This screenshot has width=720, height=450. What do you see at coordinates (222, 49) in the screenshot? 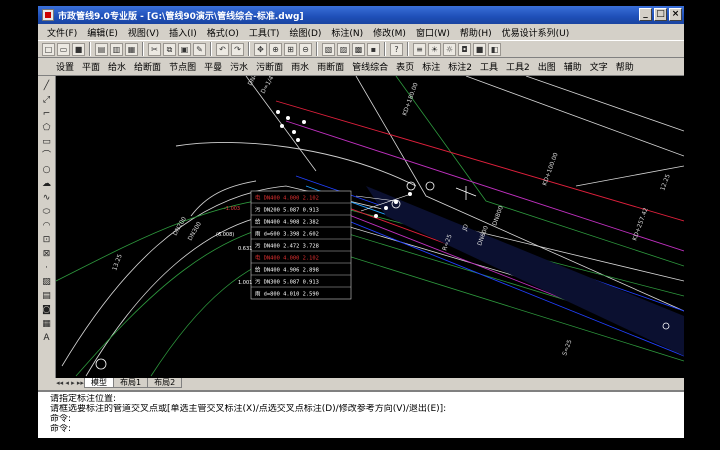
I see `undo-icon: ↶` at bounding box center [222, 49].